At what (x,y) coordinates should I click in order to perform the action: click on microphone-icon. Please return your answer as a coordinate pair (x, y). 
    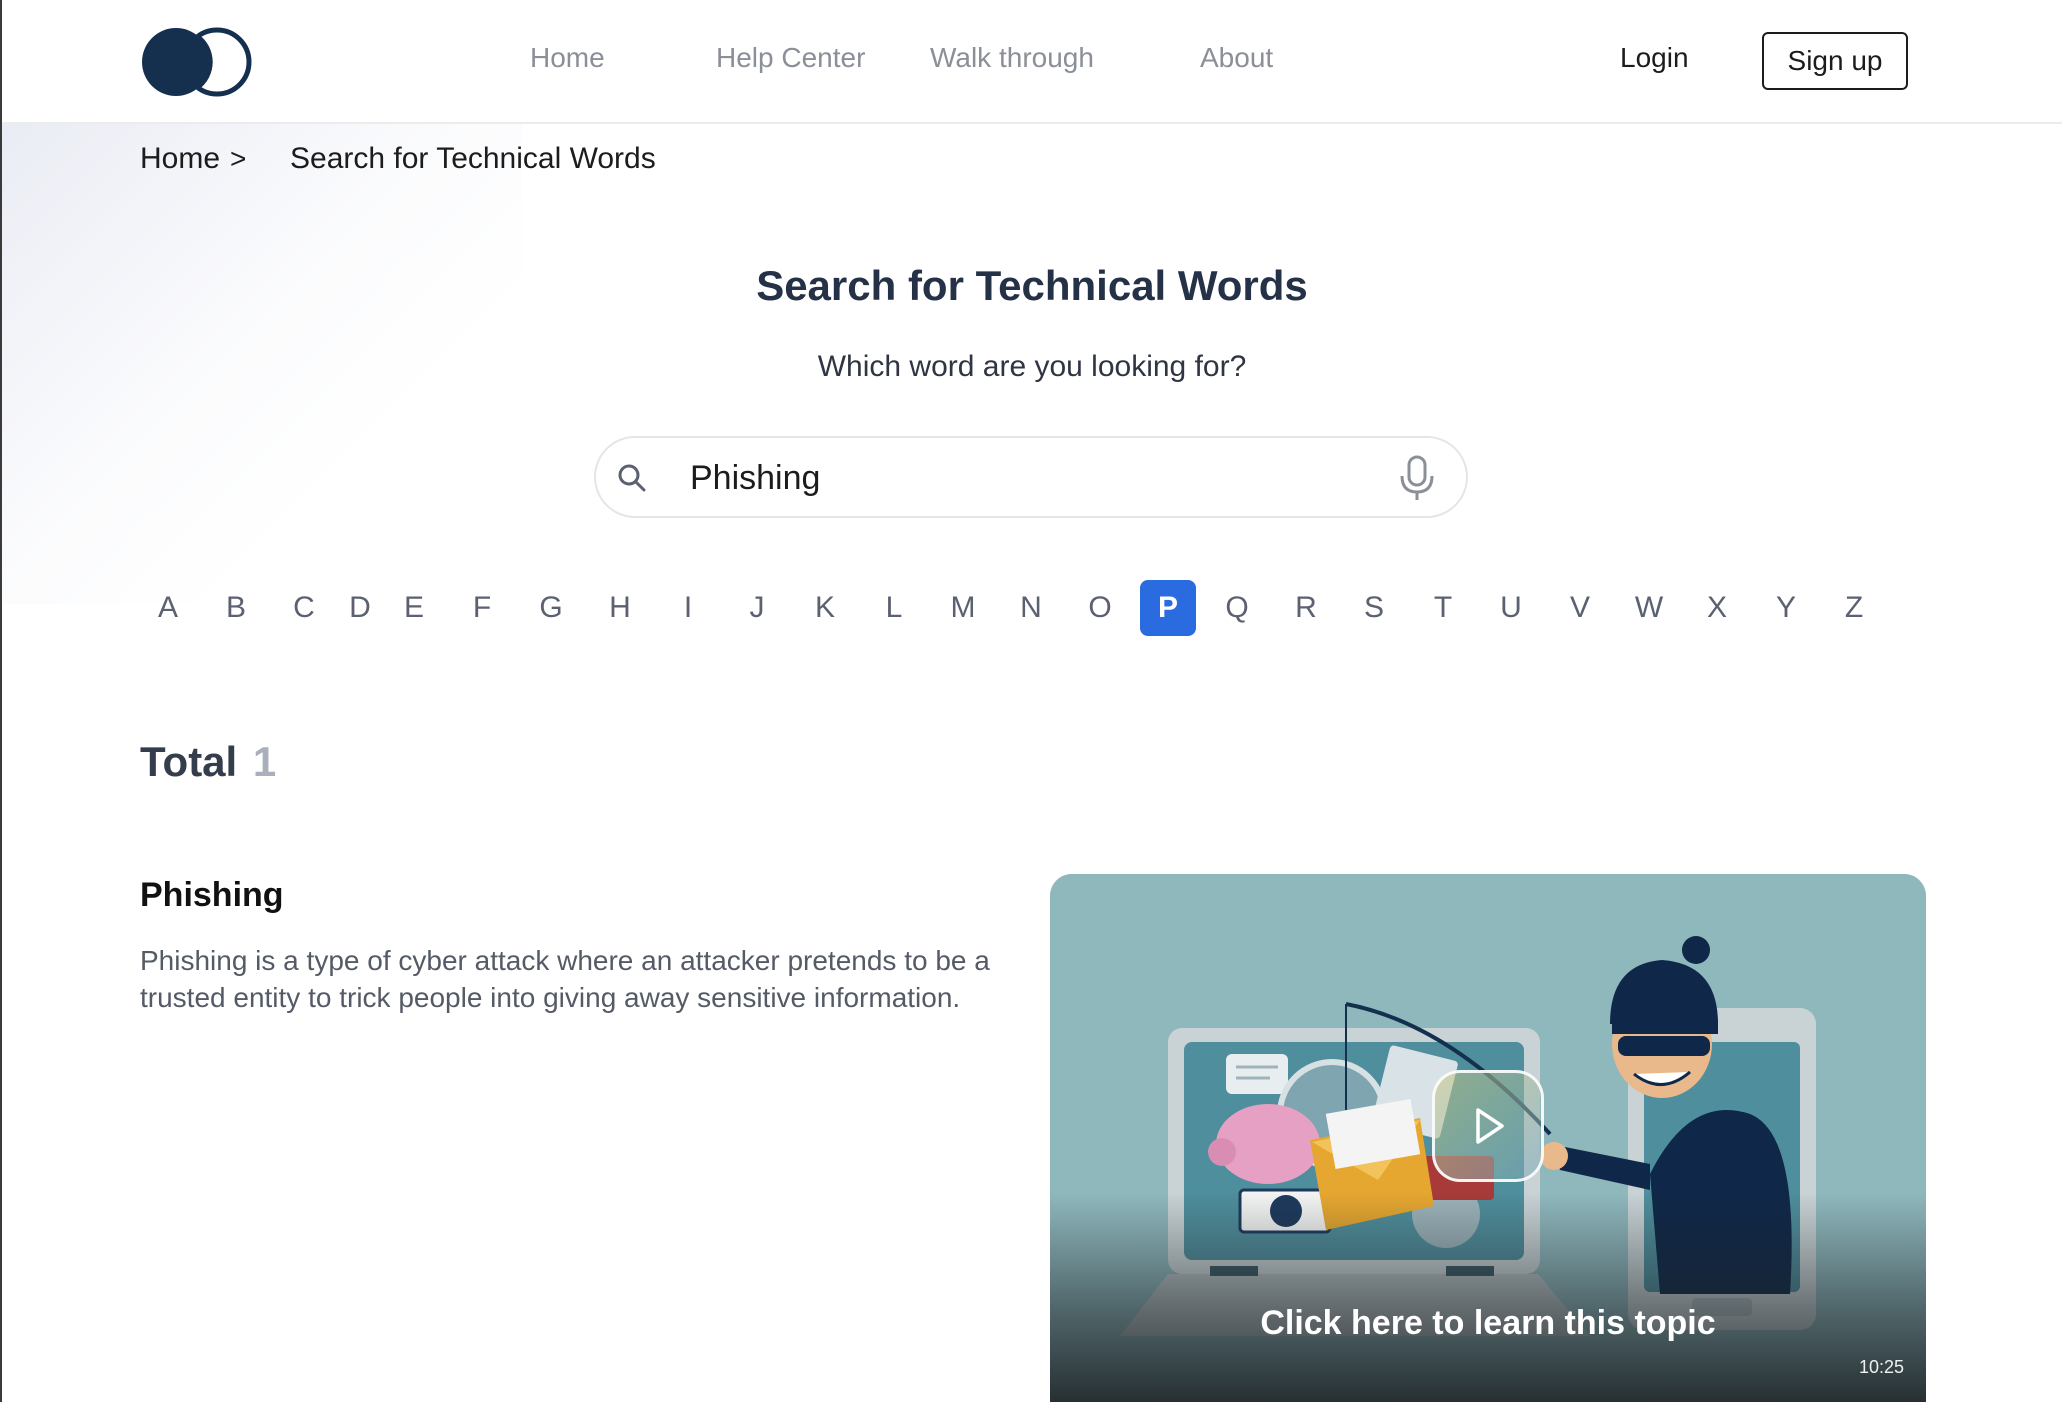
    Looking at the image, I should click on (1417, 478).